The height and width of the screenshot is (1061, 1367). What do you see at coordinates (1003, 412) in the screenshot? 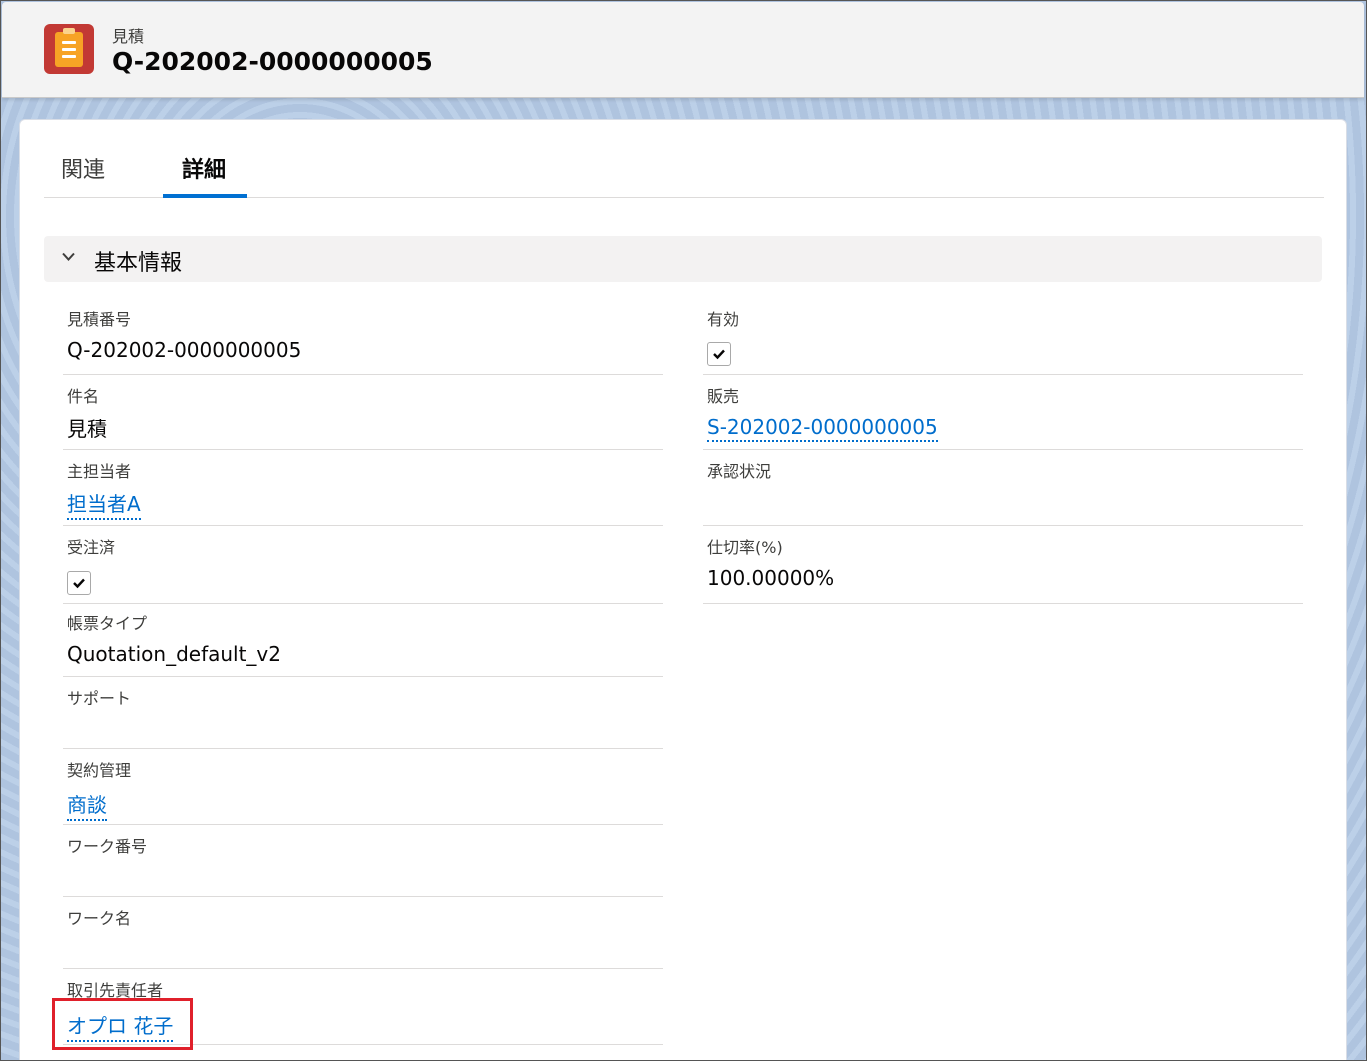
I see `field-sales: 販売 S-202002-0000000005` at bounding box center [1003, 412].